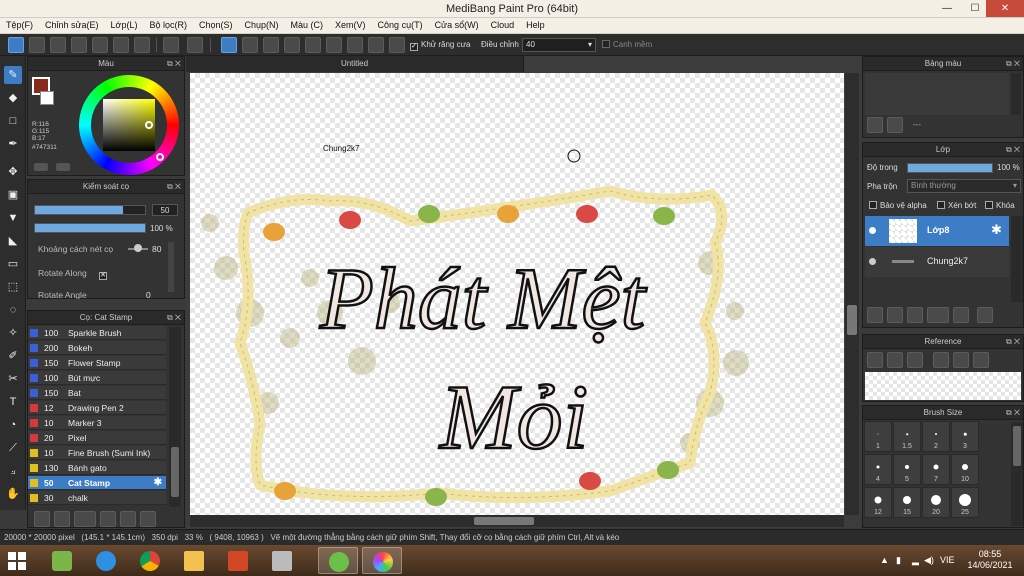  I want to click on comment-icon, so click(58, 45).